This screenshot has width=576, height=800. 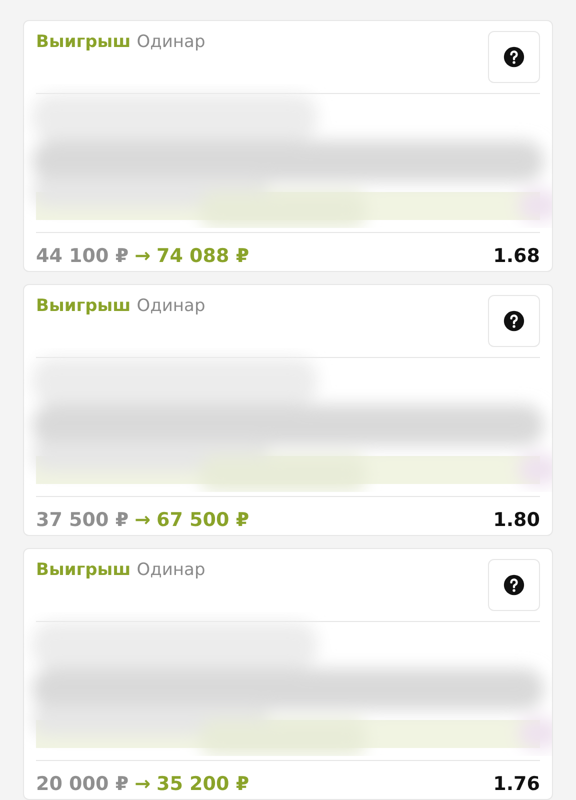 What do you see at coordinates (82, 784) in the screenshot?
I see `stake-amount: 20 000 ₽` at bounding box center [82, 784].